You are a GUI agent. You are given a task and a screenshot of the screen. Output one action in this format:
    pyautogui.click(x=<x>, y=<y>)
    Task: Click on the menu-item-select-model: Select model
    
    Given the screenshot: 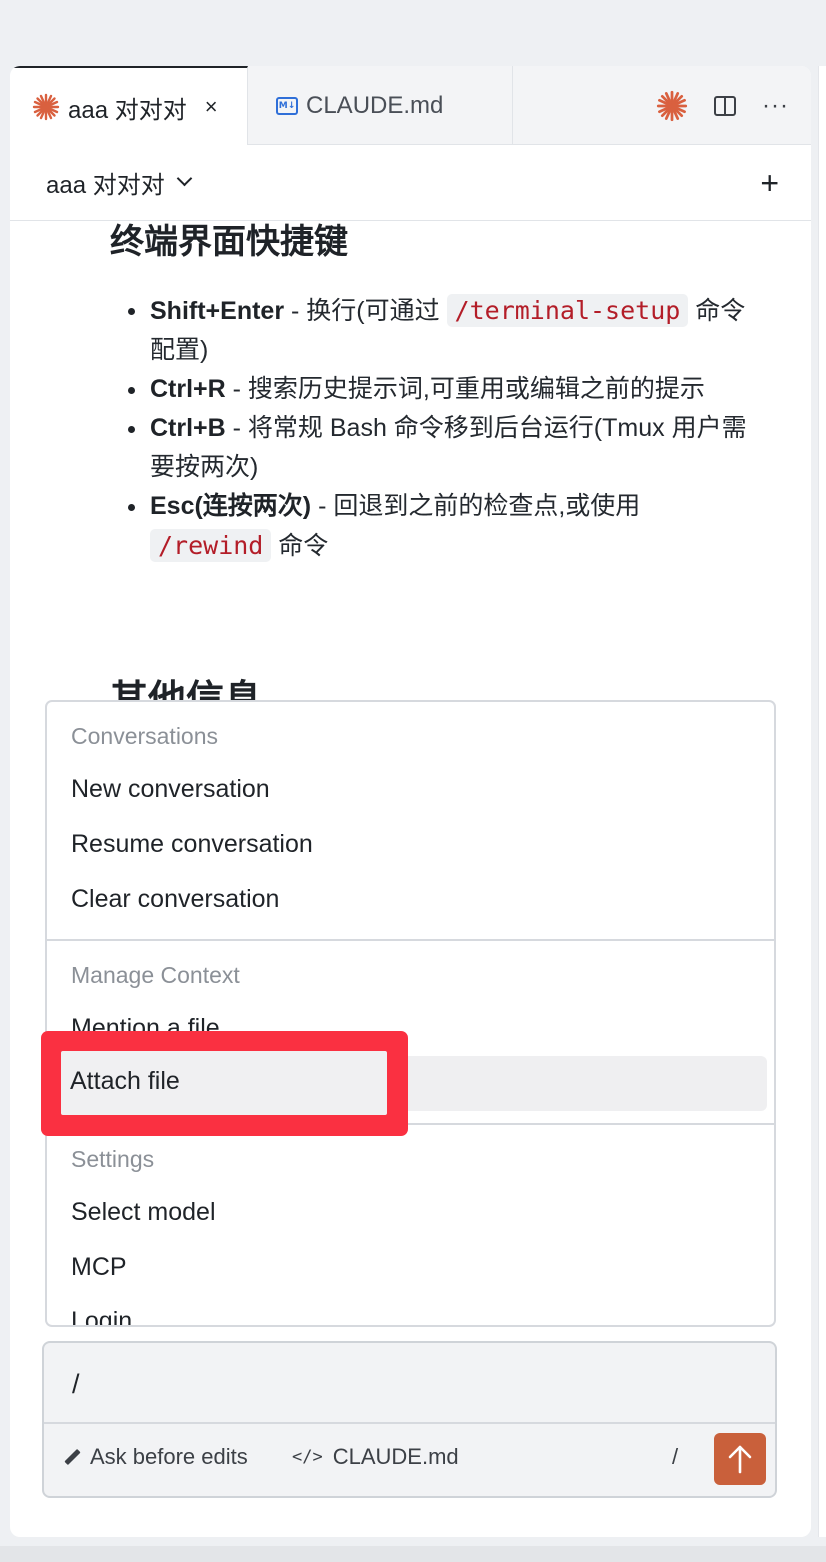 What is the action you would take?
    pyautogui.click(x=143, y=1212)
    